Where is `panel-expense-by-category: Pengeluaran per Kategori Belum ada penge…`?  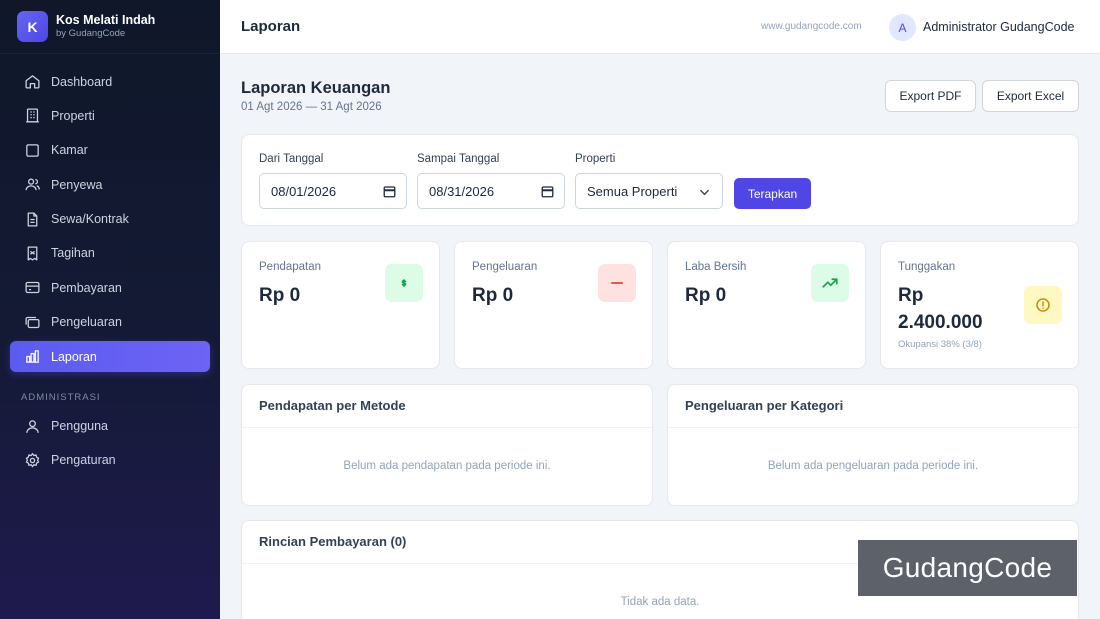 panel-expense-by-category: Pengeluaran per Kategori Belum ada penge… is located at coordinates (873, 445).